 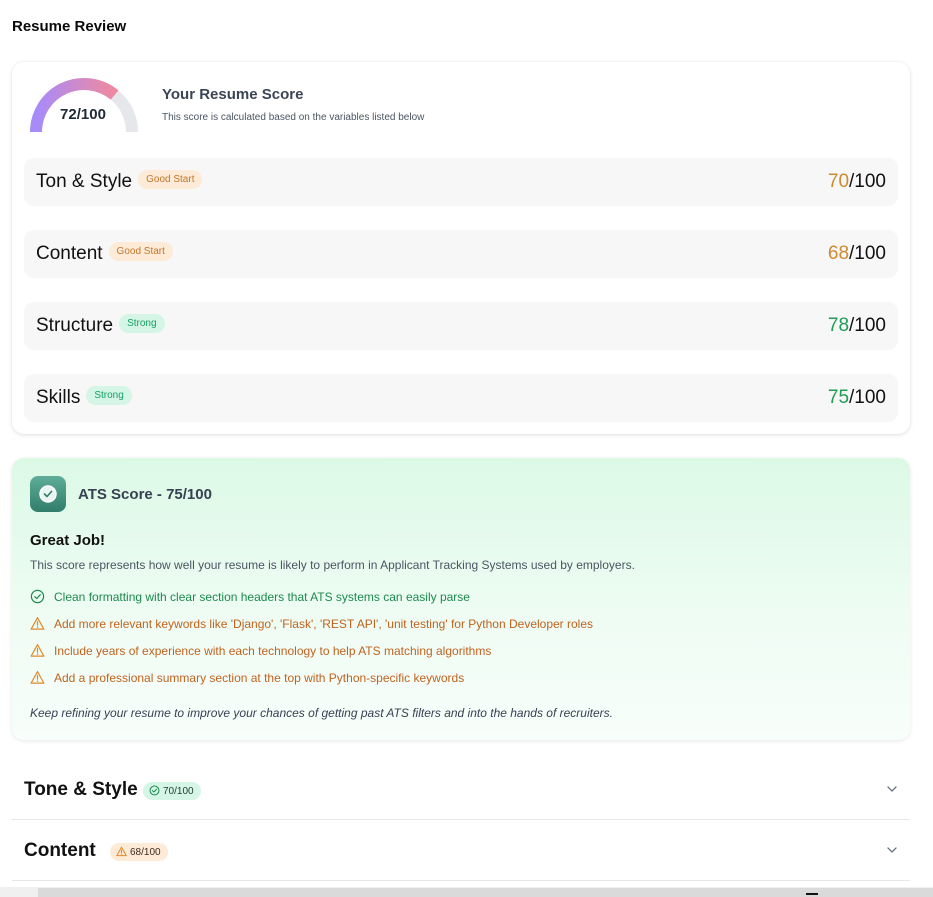 I want to click on section-title: Tone & Style, so click(x=81, y=789).